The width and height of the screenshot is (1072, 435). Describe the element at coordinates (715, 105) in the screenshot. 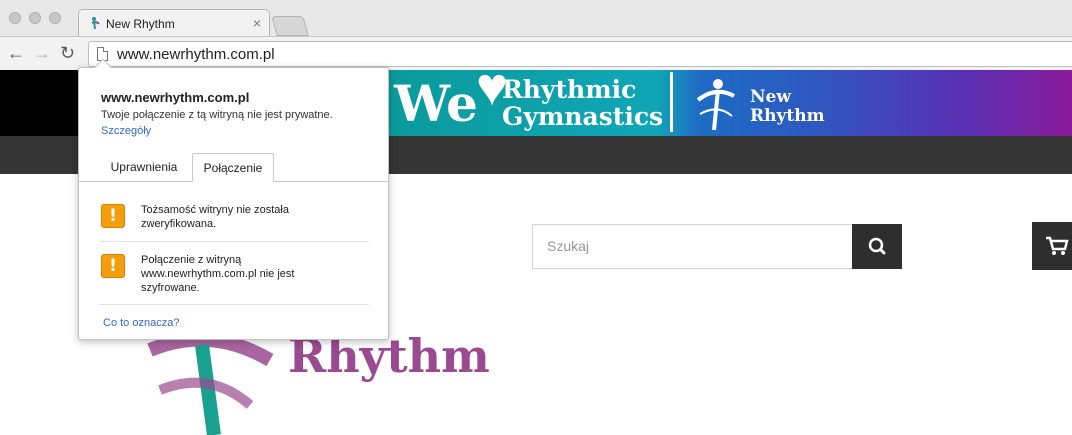

I see `gymnast-icon` at that location.